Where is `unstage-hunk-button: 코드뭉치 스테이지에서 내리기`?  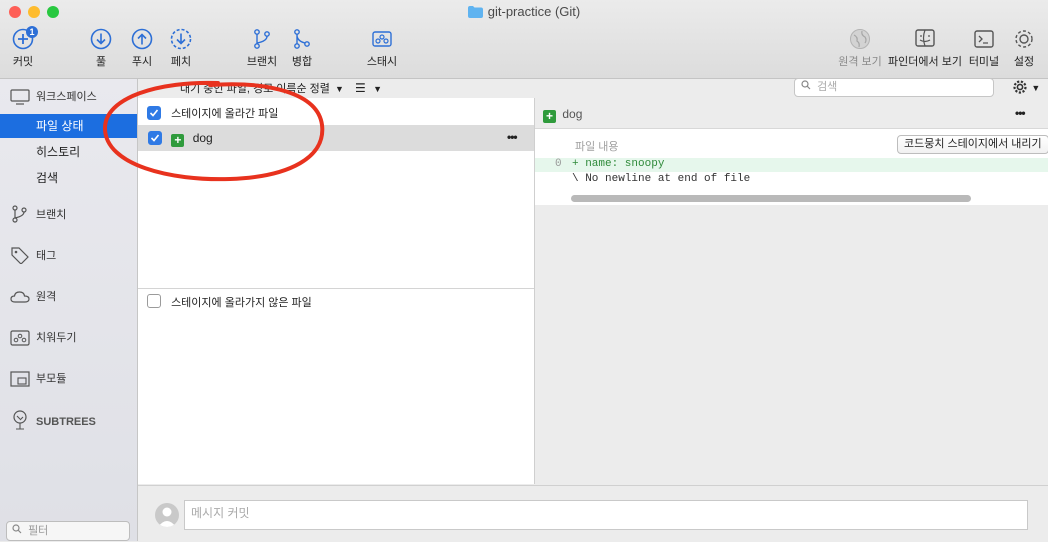
unstage-hunk-button: 코드뭉치 스테이지에서 내리기 is located at coordinates (972, 144).